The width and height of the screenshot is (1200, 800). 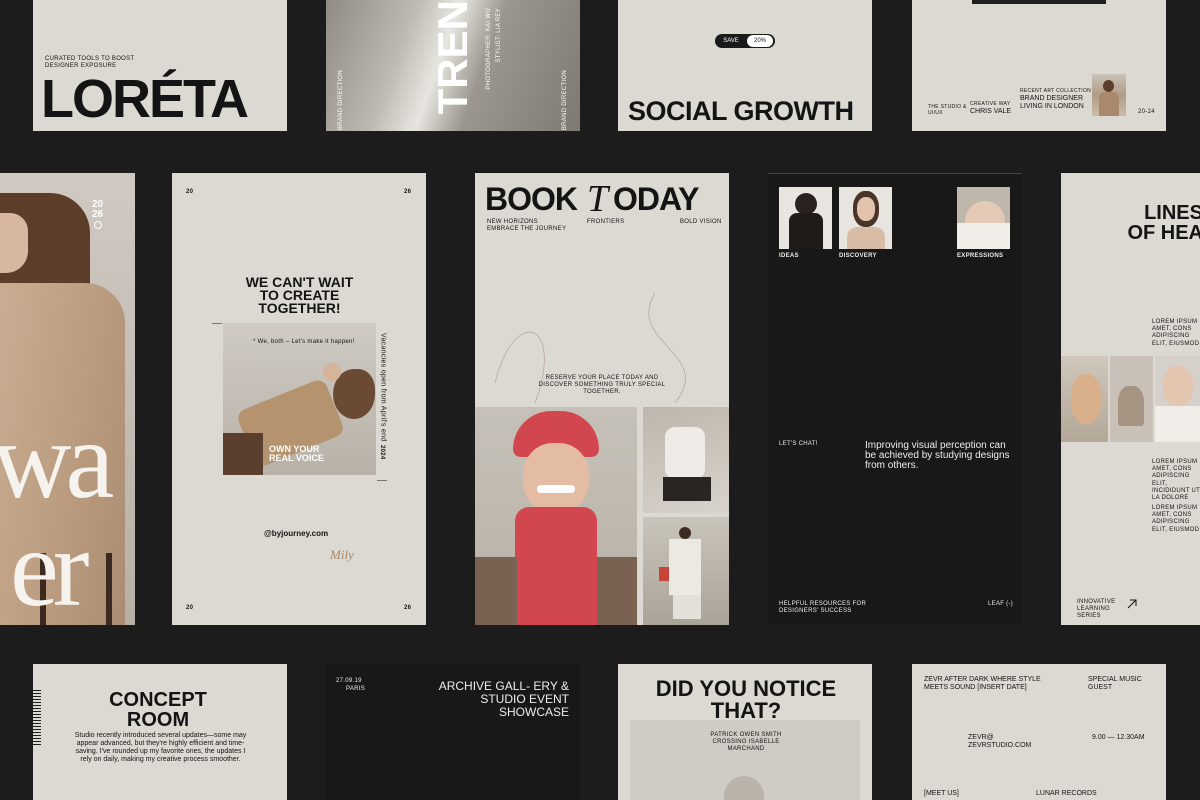 What do you see at coordinates (349, 681) in the screenshot?
I see `archive-date: 27.09.19` at bounding box center [349, 681].